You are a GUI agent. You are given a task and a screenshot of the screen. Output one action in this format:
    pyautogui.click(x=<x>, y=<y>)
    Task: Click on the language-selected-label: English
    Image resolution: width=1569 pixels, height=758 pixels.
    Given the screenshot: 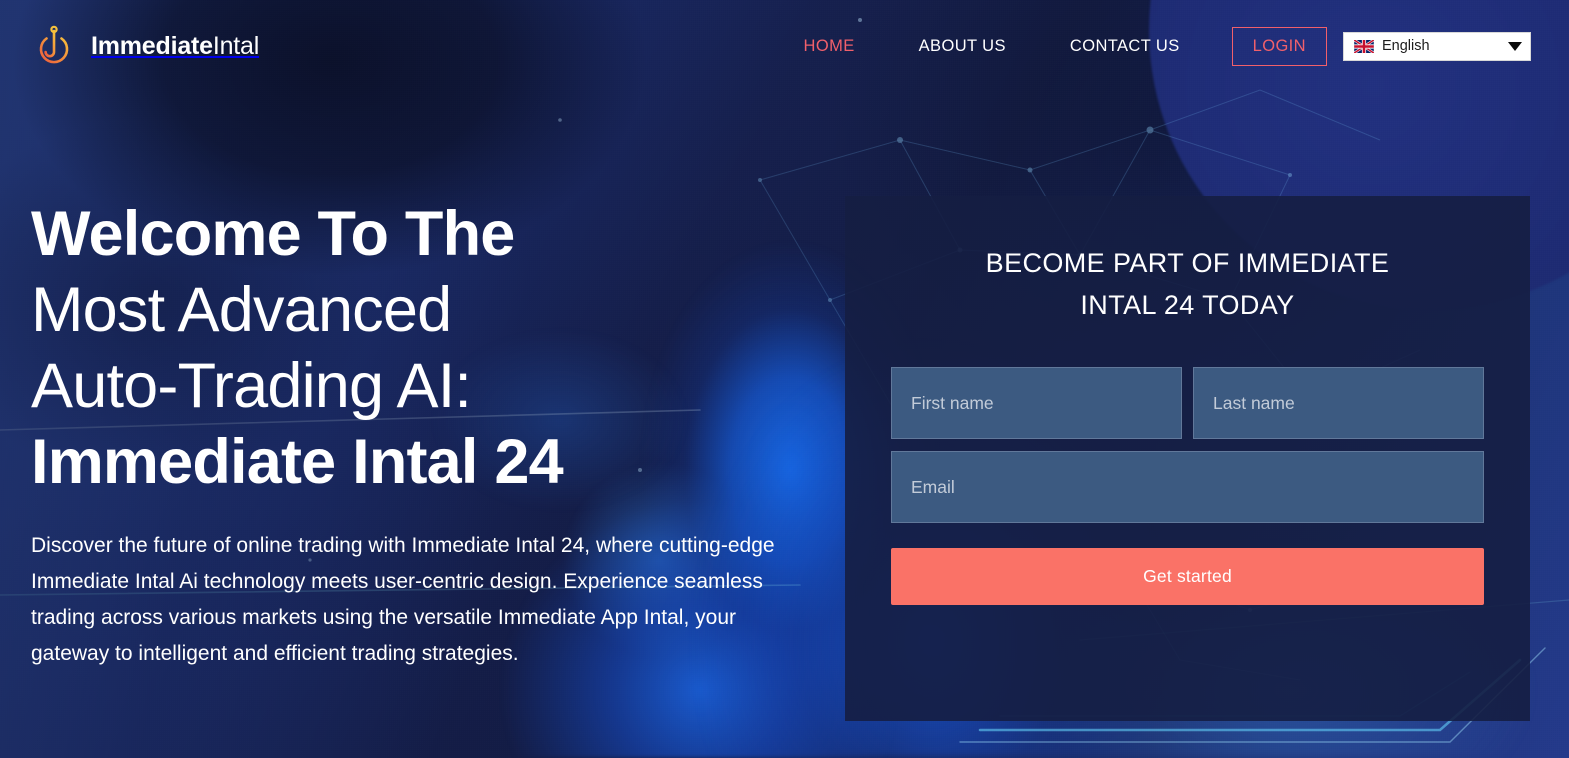 What is the action you would take?
    pyautogui.click(x=1406, y=46)
    